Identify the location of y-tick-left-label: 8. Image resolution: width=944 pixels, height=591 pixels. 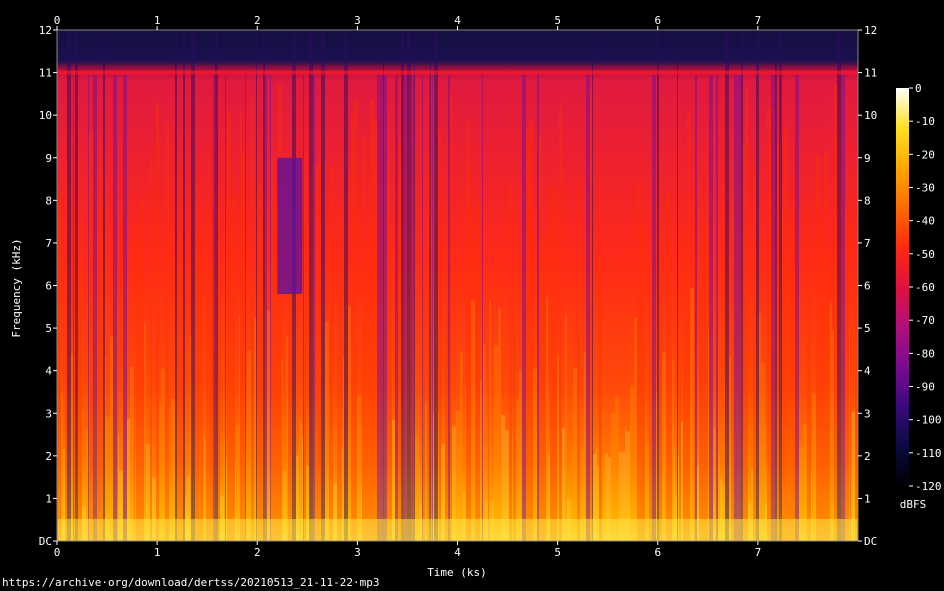
(48, 200).